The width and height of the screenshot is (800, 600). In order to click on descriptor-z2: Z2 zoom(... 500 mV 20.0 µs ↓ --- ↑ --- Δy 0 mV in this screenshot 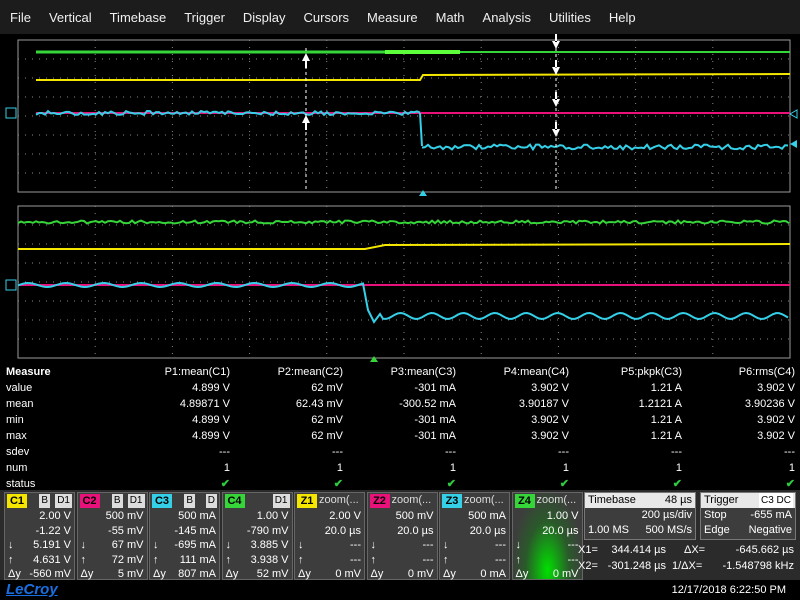, I will do `click(402, 536)`.